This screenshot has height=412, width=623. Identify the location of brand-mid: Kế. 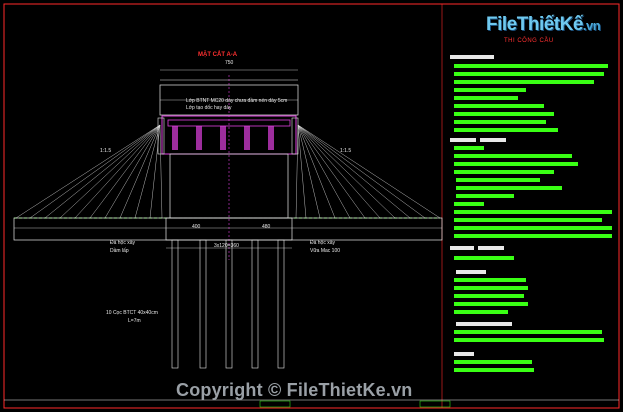
(571, 24).